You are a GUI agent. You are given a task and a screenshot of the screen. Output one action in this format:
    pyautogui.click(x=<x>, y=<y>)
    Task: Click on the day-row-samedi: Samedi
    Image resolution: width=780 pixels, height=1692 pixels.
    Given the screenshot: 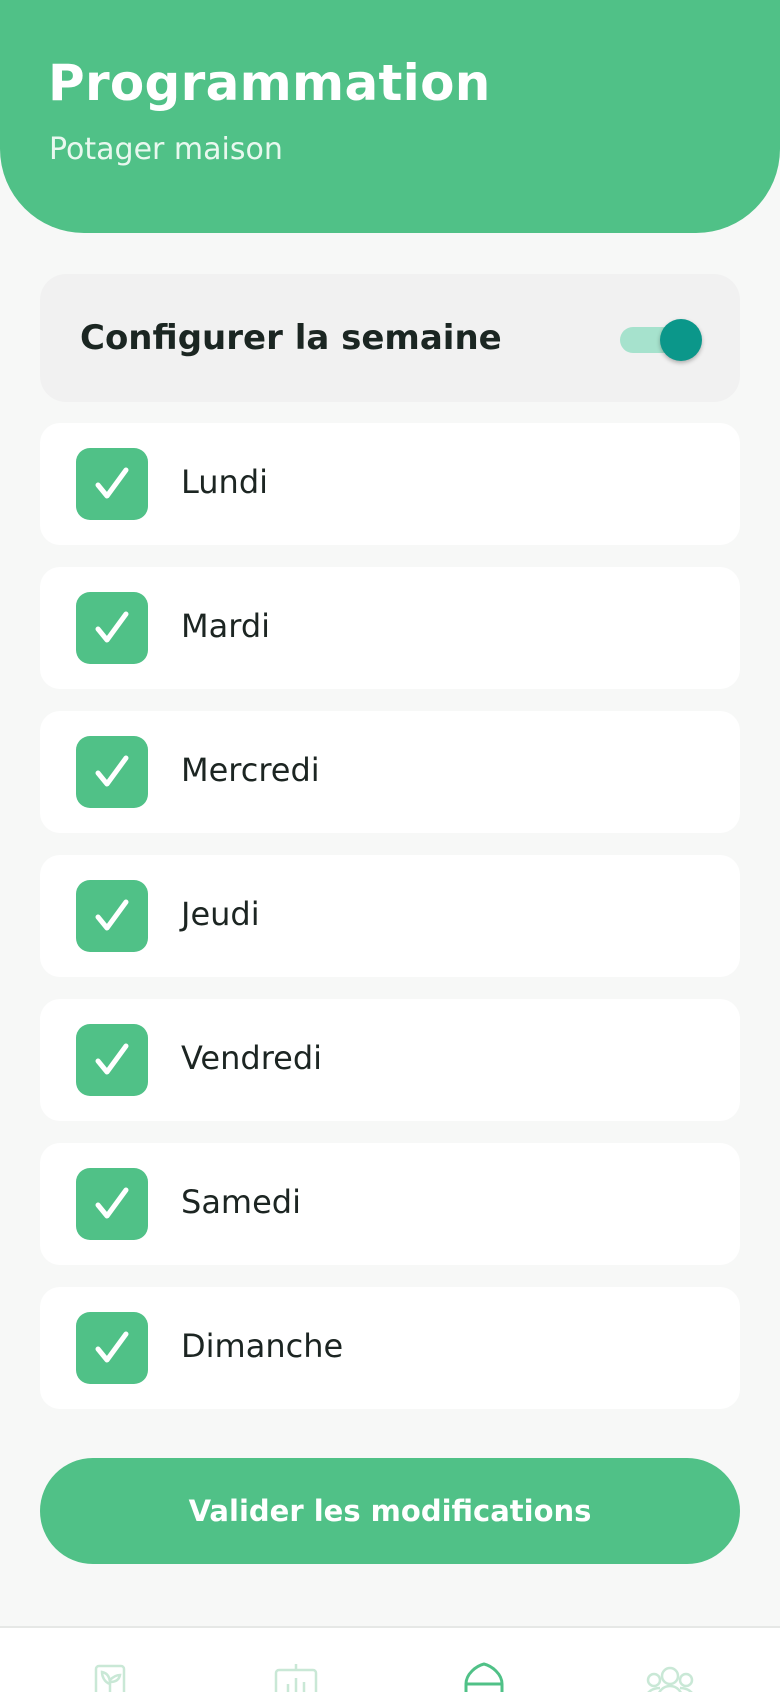 What is the action you would take?
    pyautogui.click(x=390, y=1204)
    